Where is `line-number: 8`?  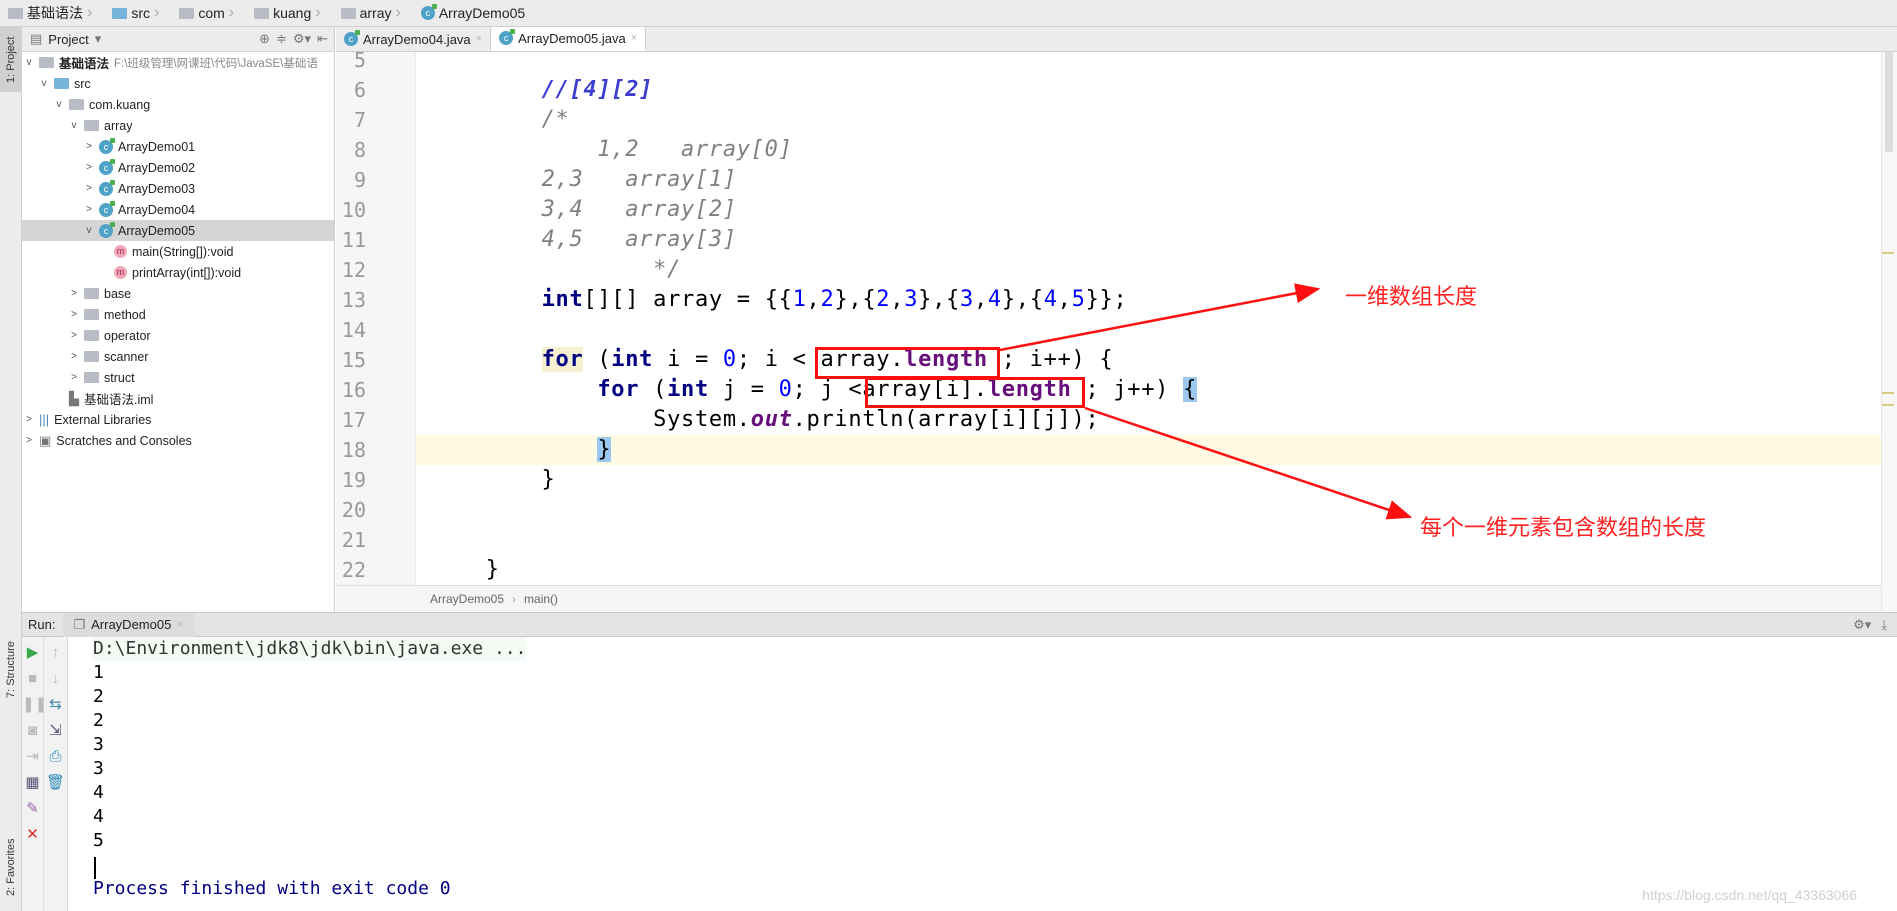
line-number: 8 is located at coordinates (359, 150).